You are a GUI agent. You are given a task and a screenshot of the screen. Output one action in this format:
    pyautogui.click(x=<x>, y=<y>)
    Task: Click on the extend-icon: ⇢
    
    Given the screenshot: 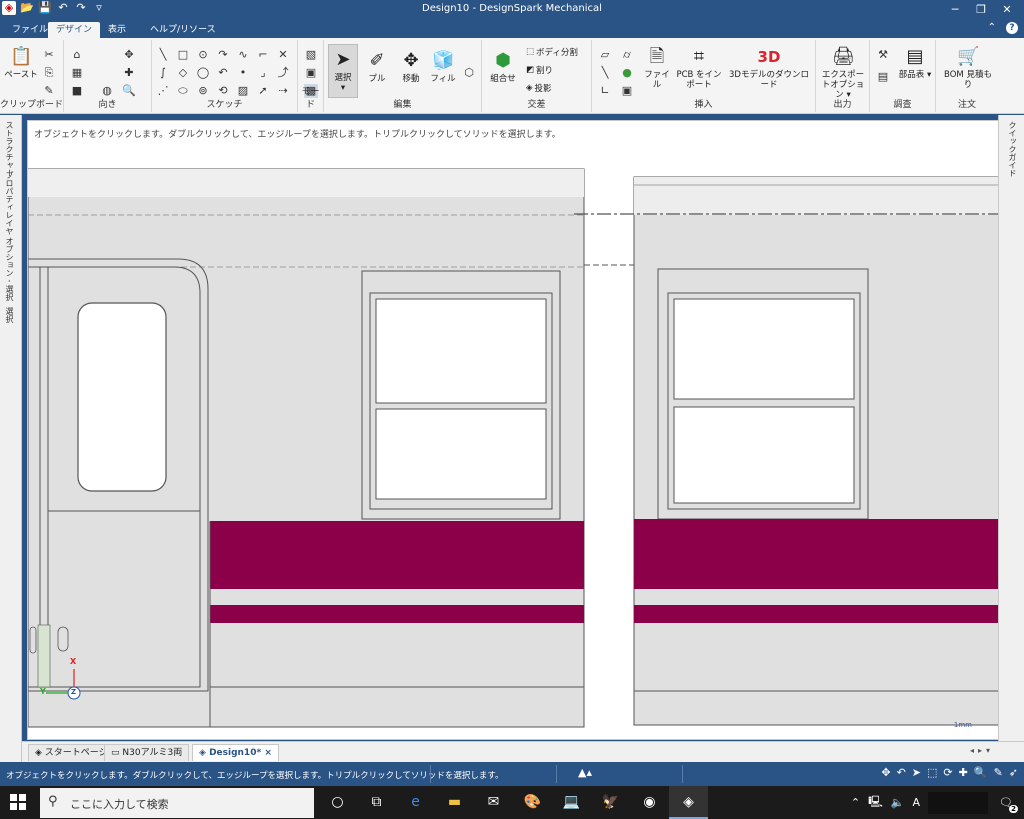 What is the action you would take?
    pyautogui.click(x=283, y=91)
    